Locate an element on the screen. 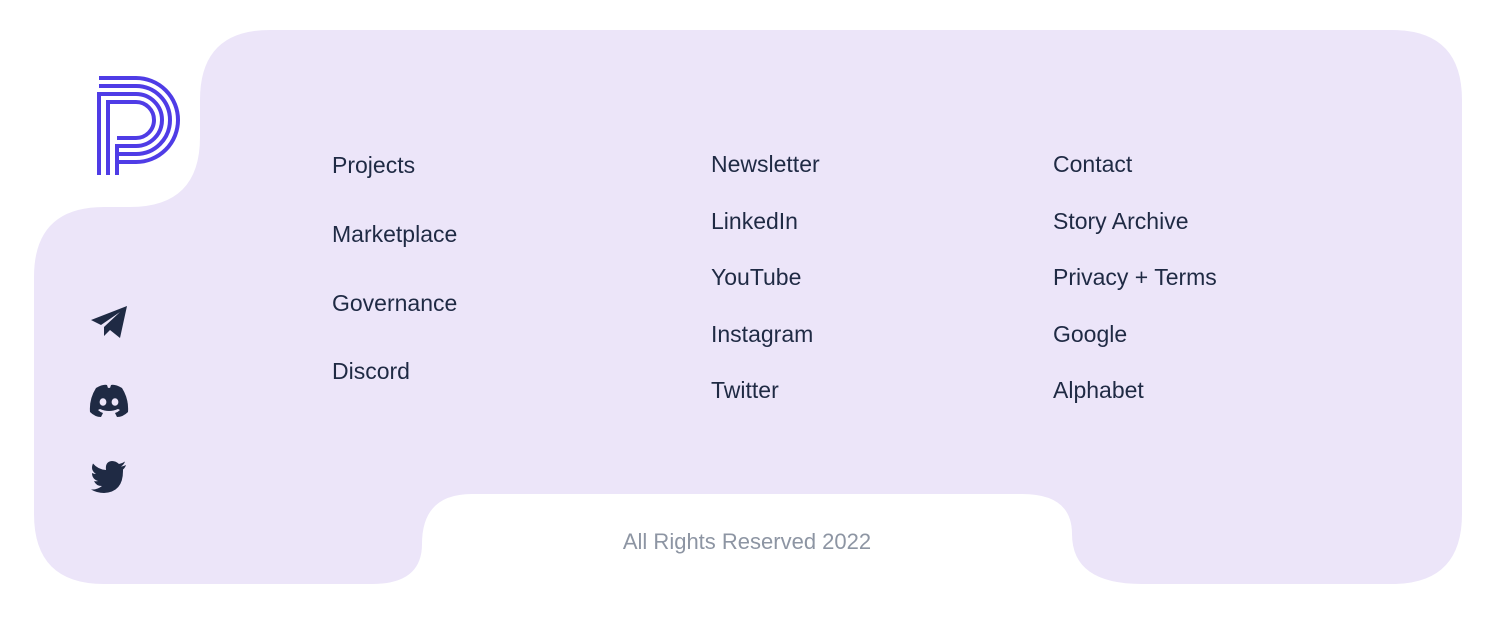 Image resolution: width=1496 pixels, height=642 pixels. footer-link-discord: Discord is located at coordinates (371, 371).